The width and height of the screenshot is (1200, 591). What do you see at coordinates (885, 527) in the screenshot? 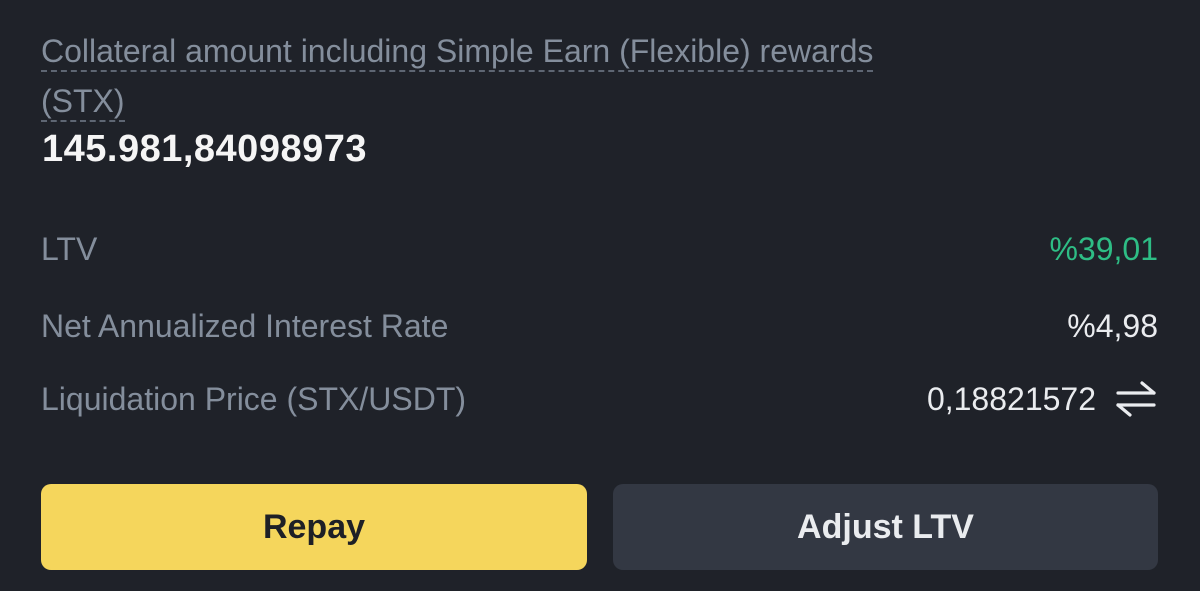
I see `adjust-ltv-button: Adjust LTV` at bounding box center [885, 527].